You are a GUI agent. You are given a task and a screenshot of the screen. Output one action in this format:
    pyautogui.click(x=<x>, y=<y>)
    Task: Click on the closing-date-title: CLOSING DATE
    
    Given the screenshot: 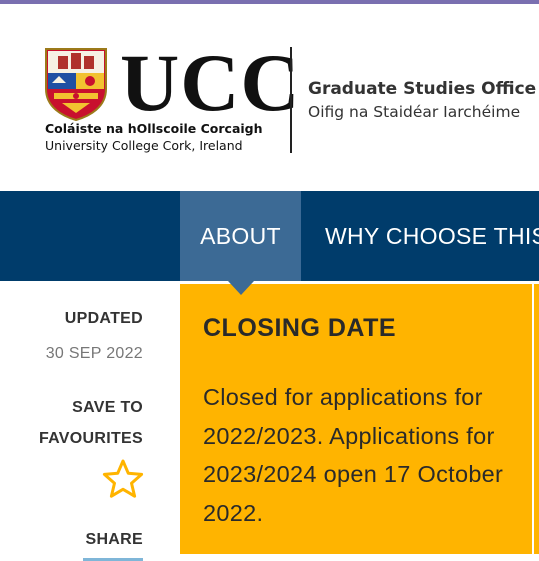 What is the action you would take?
    pyautogui.click(x=300, y=328)
    